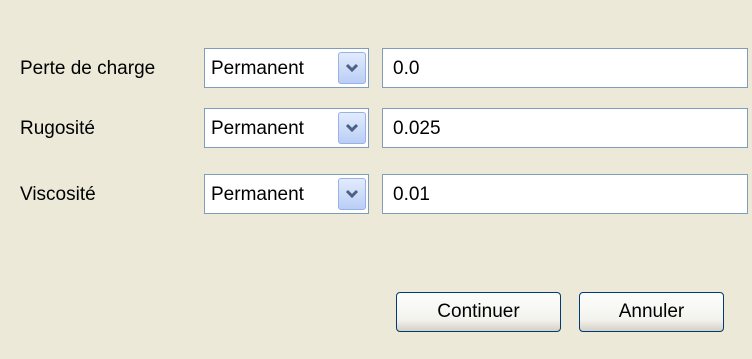 This screenshot has height=359, width=752. I want to click on viscosite-row: Viscosité Permanent 0.01, so click(376, 195).